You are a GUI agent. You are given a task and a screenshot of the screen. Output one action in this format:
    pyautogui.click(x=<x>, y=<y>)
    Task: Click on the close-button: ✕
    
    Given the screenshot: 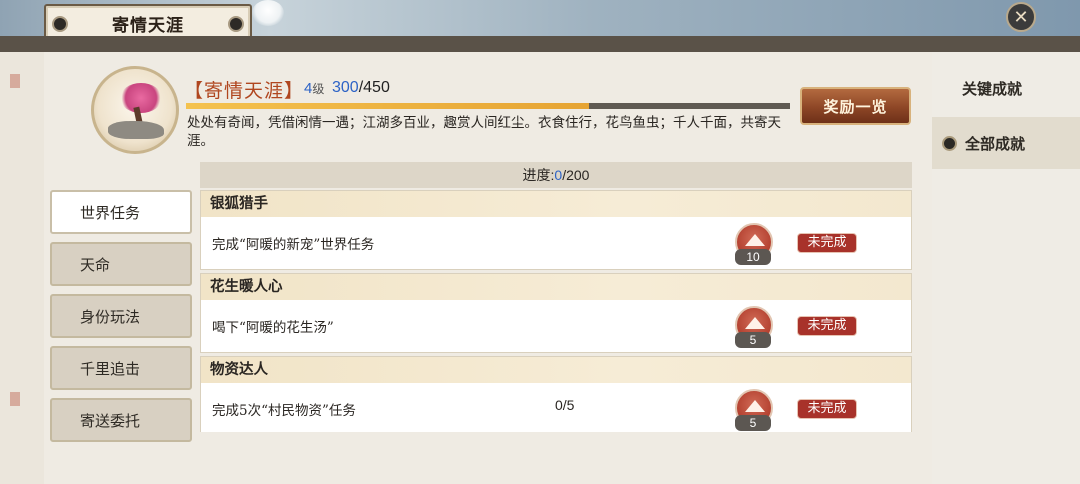 What is the action you would take?
    pyautogui.click(x=1021, y=17)
    